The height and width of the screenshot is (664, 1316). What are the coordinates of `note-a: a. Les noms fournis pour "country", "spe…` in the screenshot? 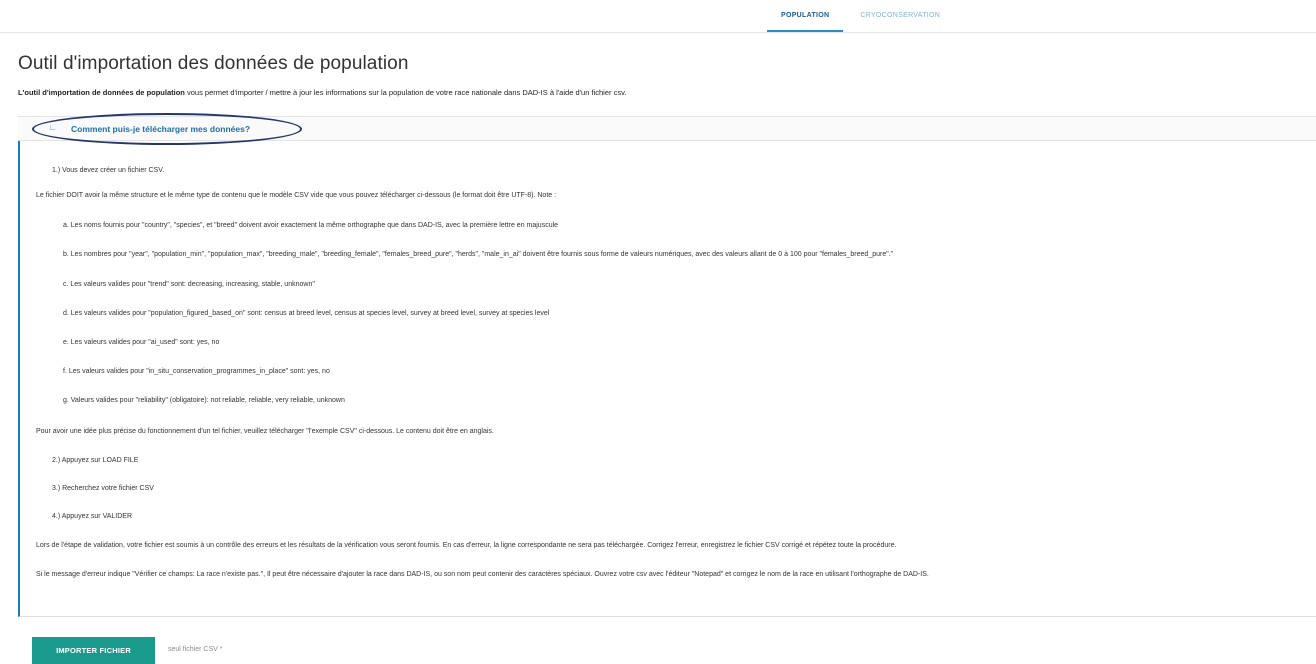 It's located at (311, 225).